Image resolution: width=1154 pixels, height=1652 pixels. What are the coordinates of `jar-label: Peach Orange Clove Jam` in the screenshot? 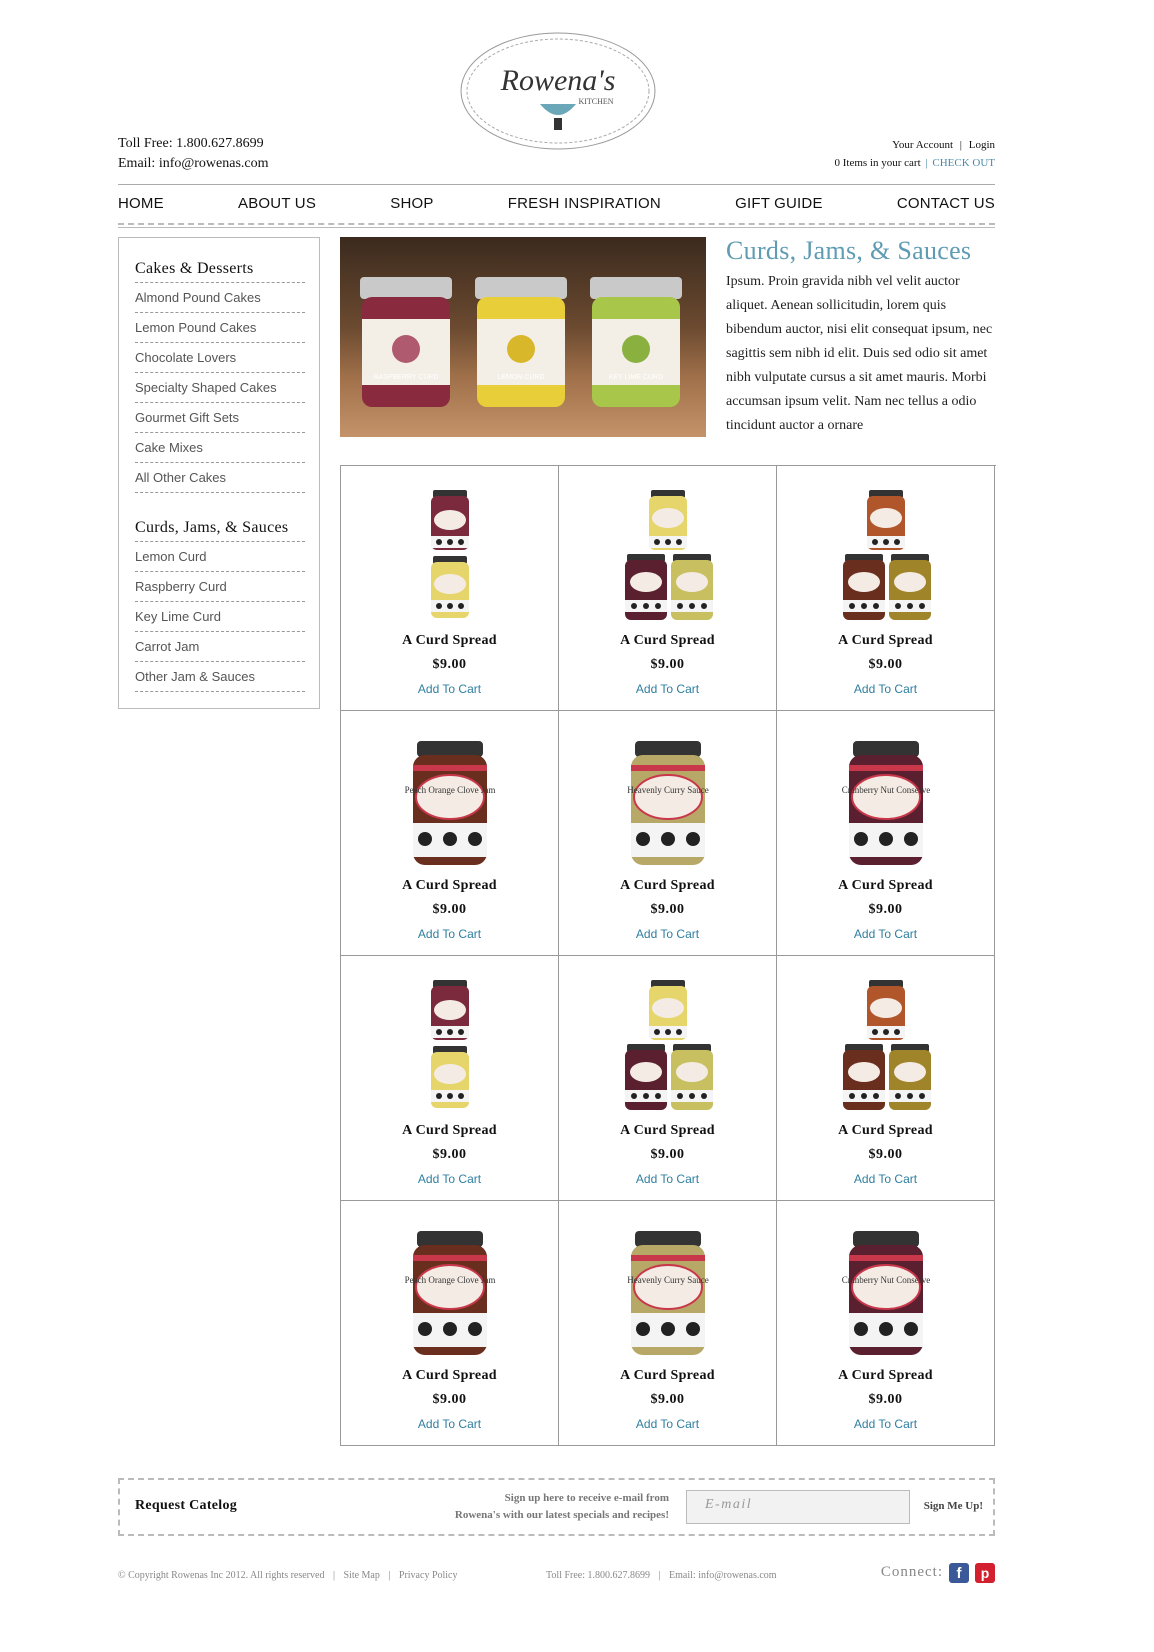 It's located at (449, 1280).